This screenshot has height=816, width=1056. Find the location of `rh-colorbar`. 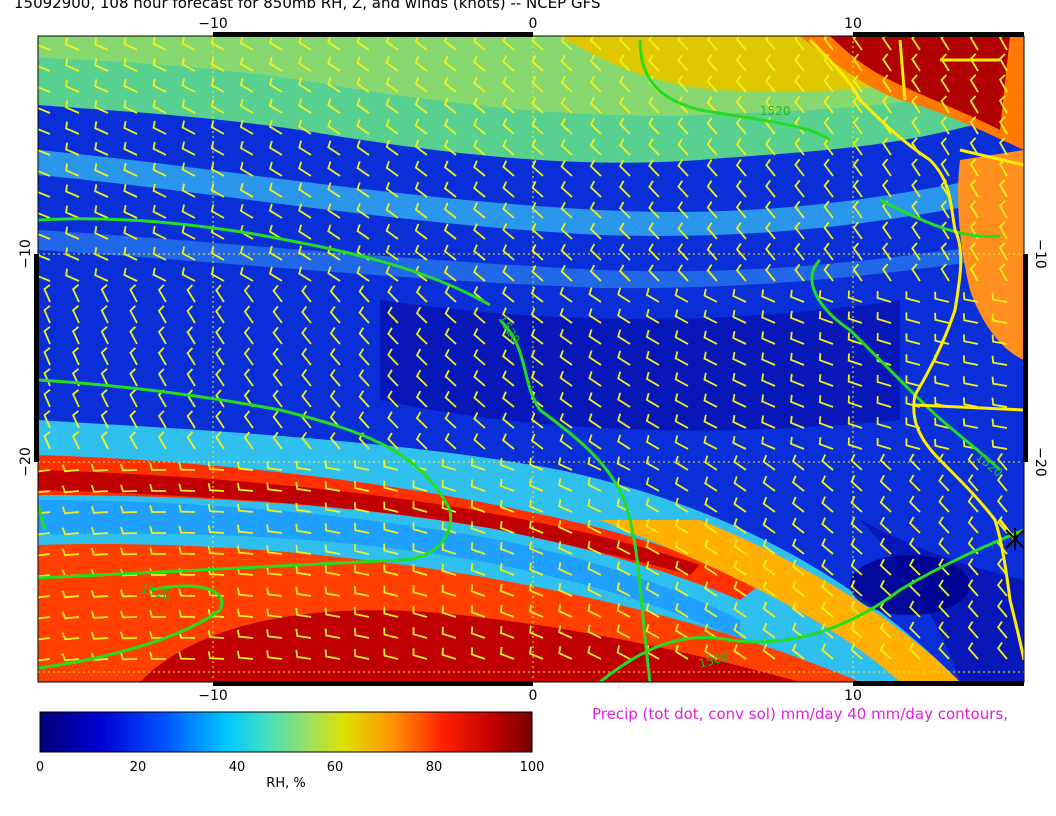

rh-colorbar is located at coordinates (286, 732).